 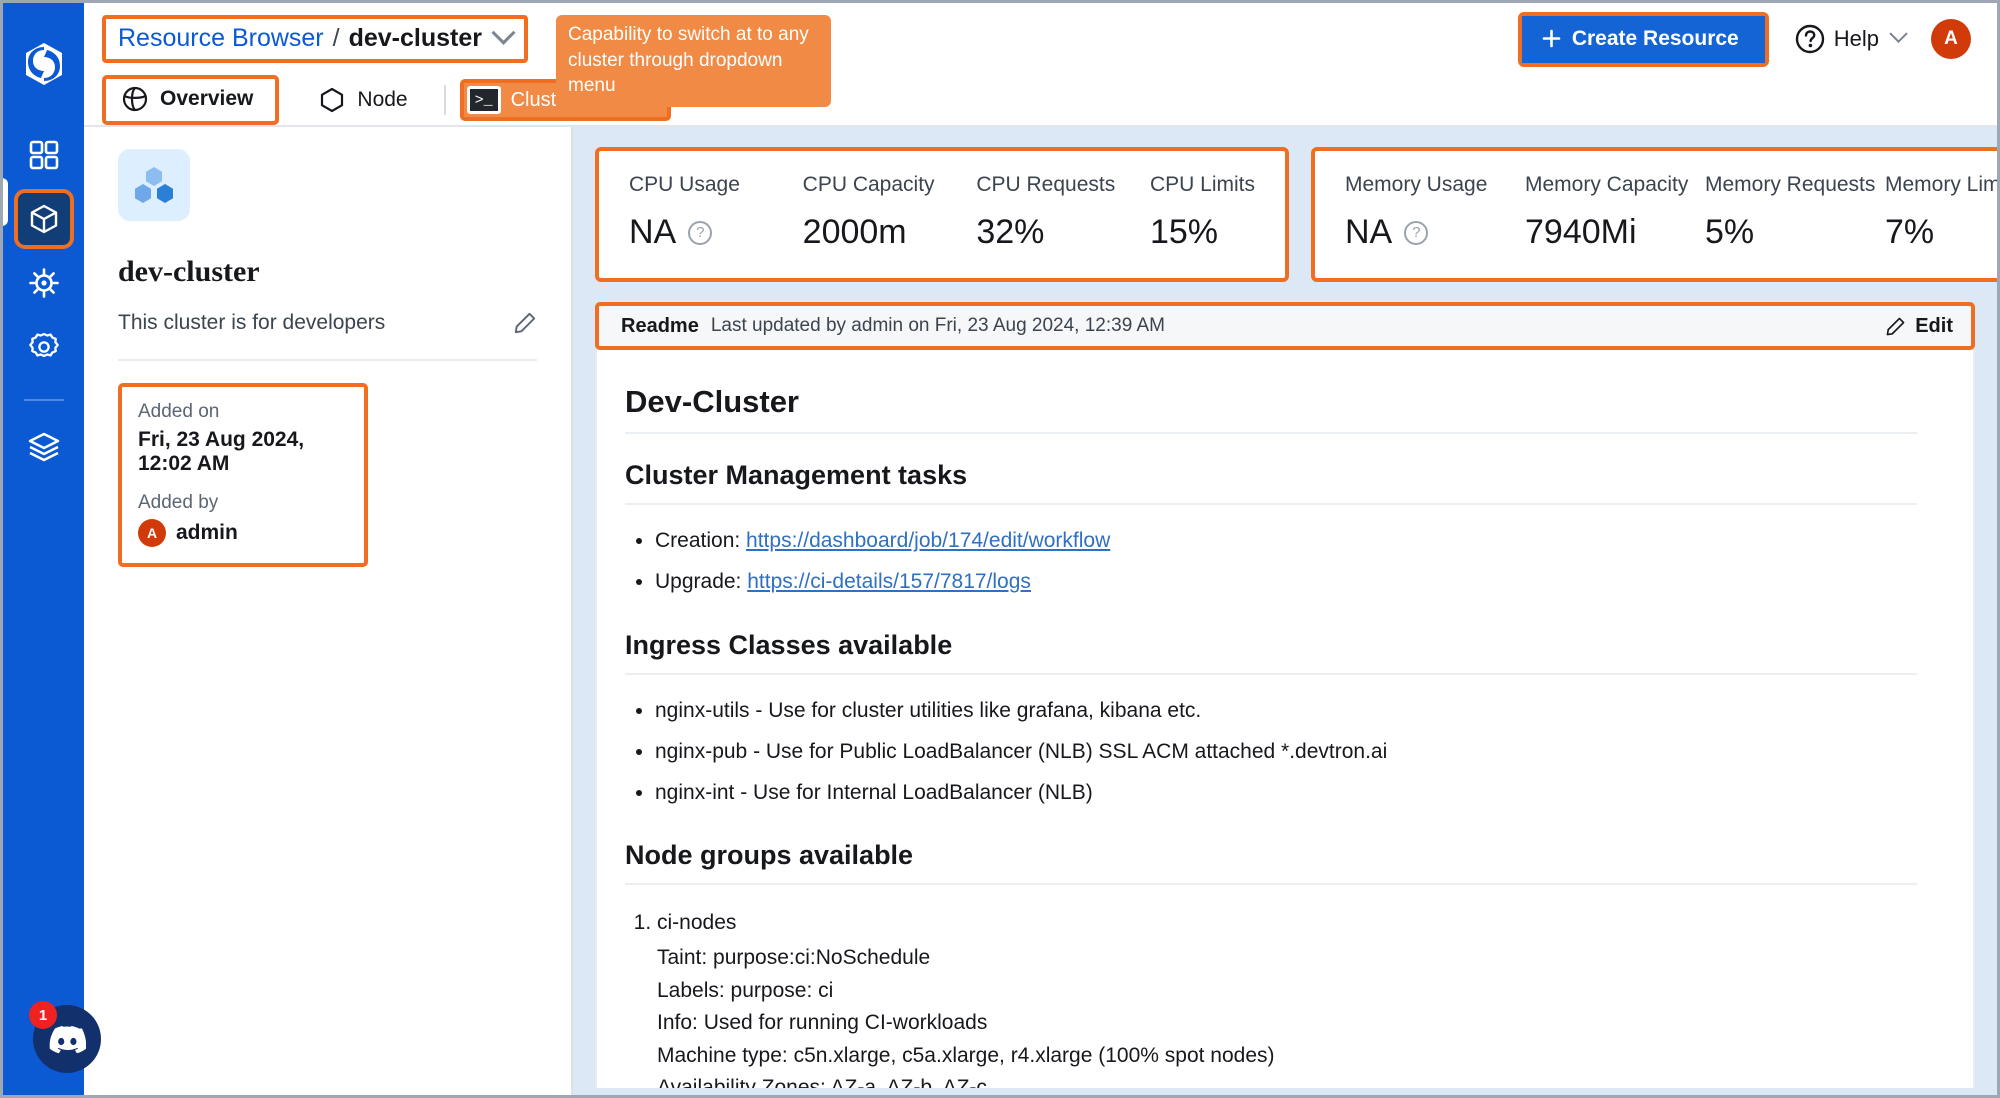 What do you see at coordinates (207, 532) in the screenshot?
I see `added-by-user-name: admin` at bounding box center [207, 532].